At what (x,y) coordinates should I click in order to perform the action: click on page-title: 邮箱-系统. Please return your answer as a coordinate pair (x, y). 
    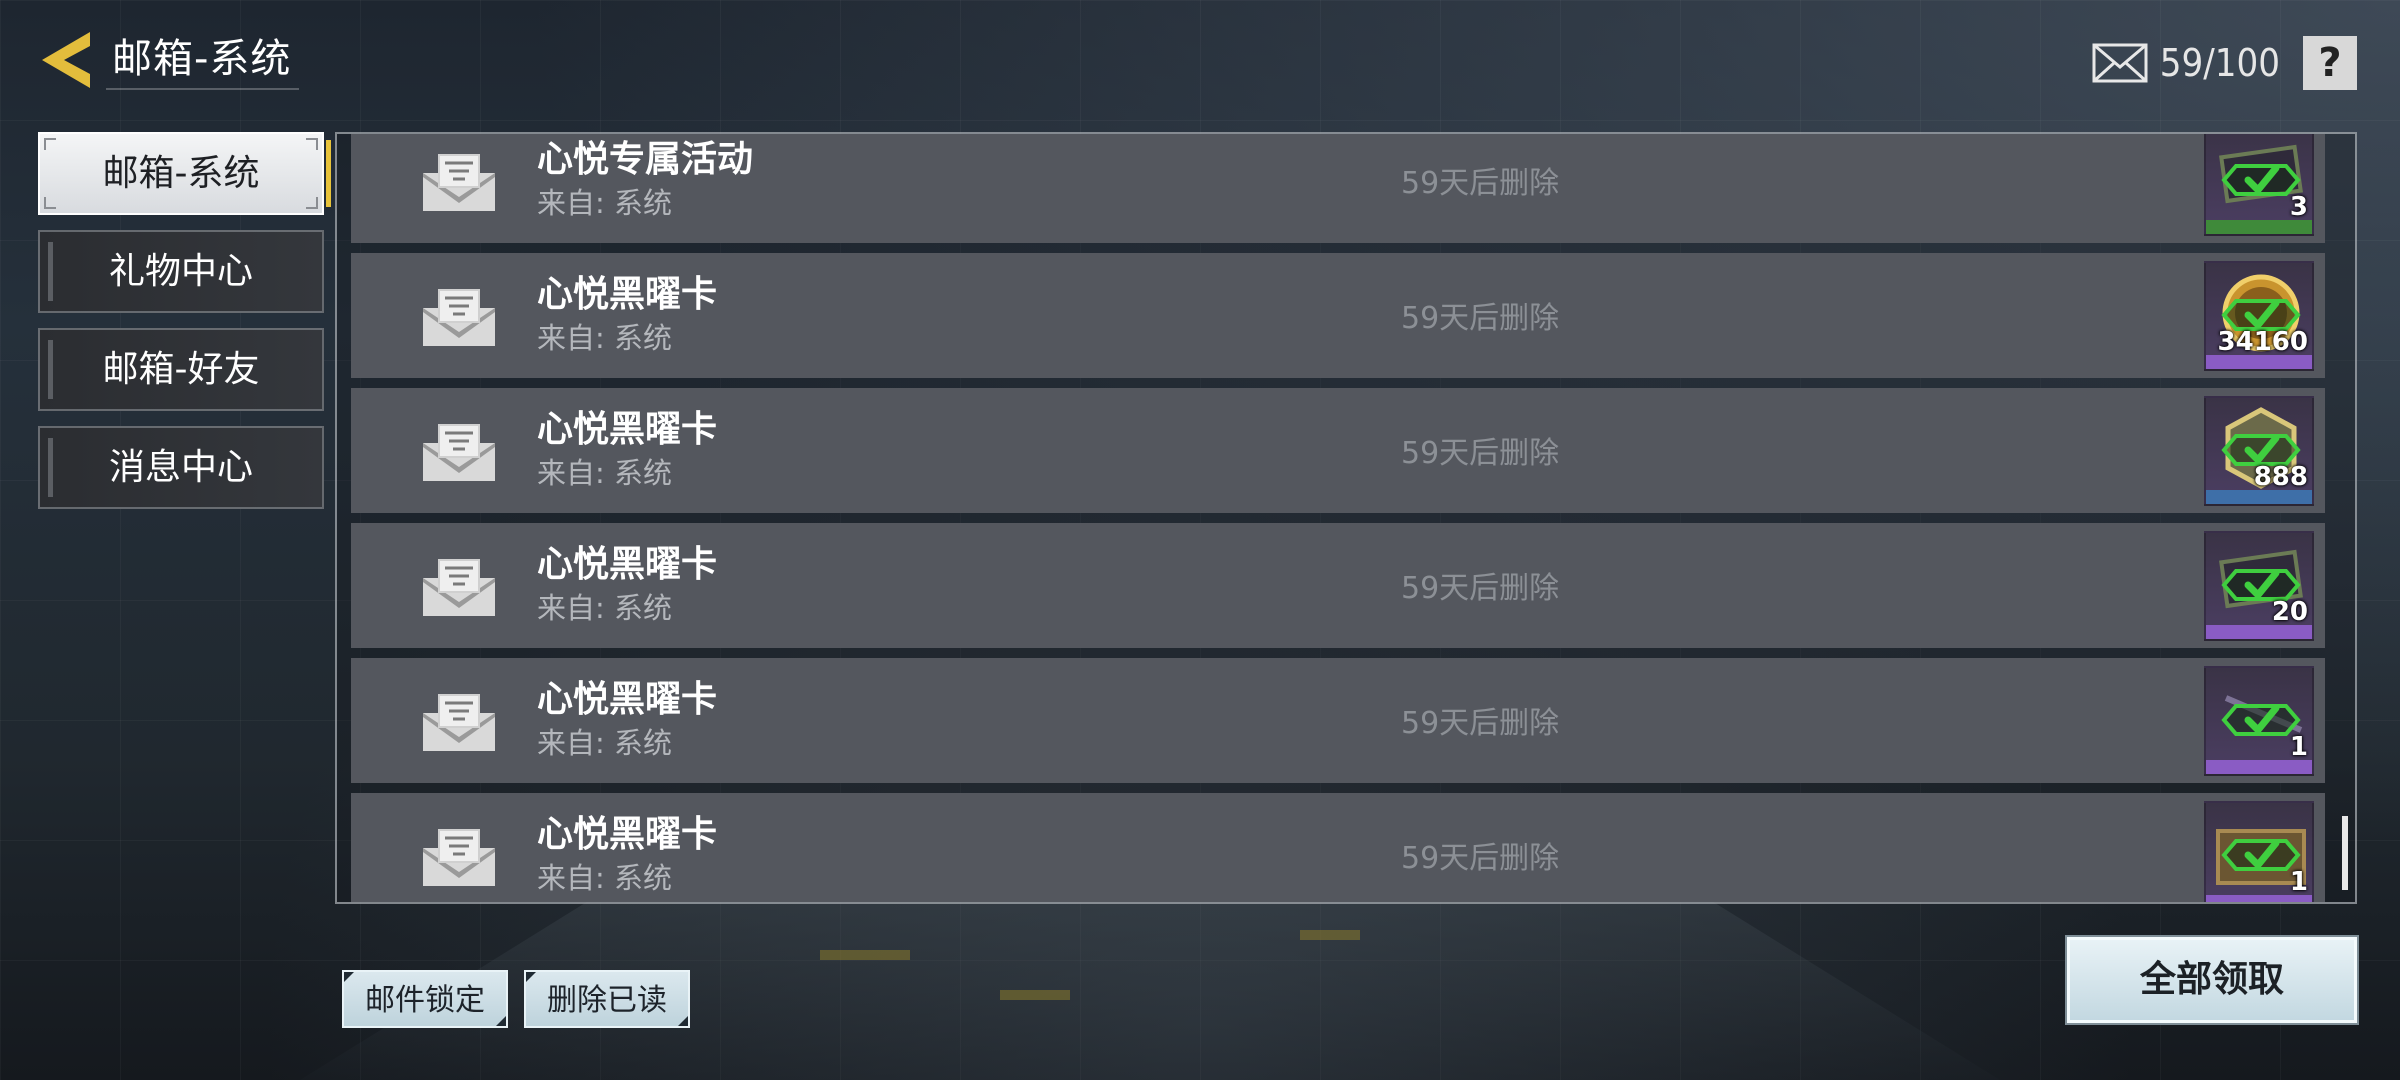
    Looking at the image, I should click on (203, 59).